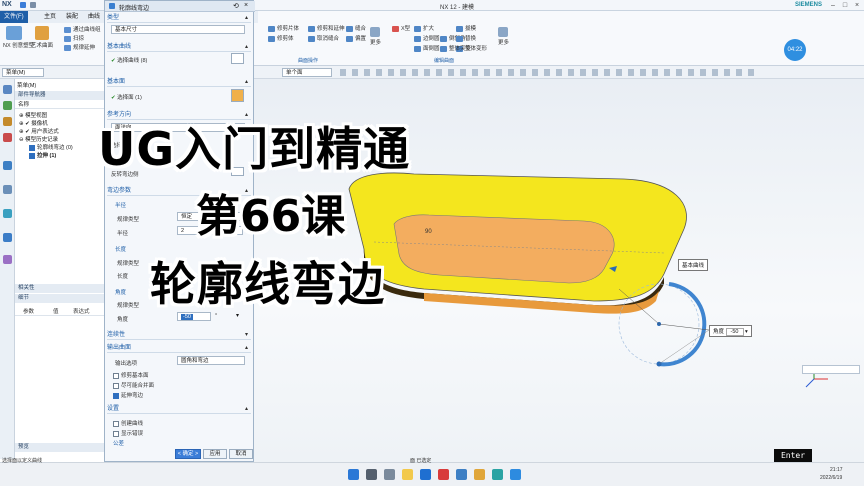 The image size is (864, 486). Describe the element at coordinates (389, 474) in the screenshot. I see `task-view-icon` at that location.